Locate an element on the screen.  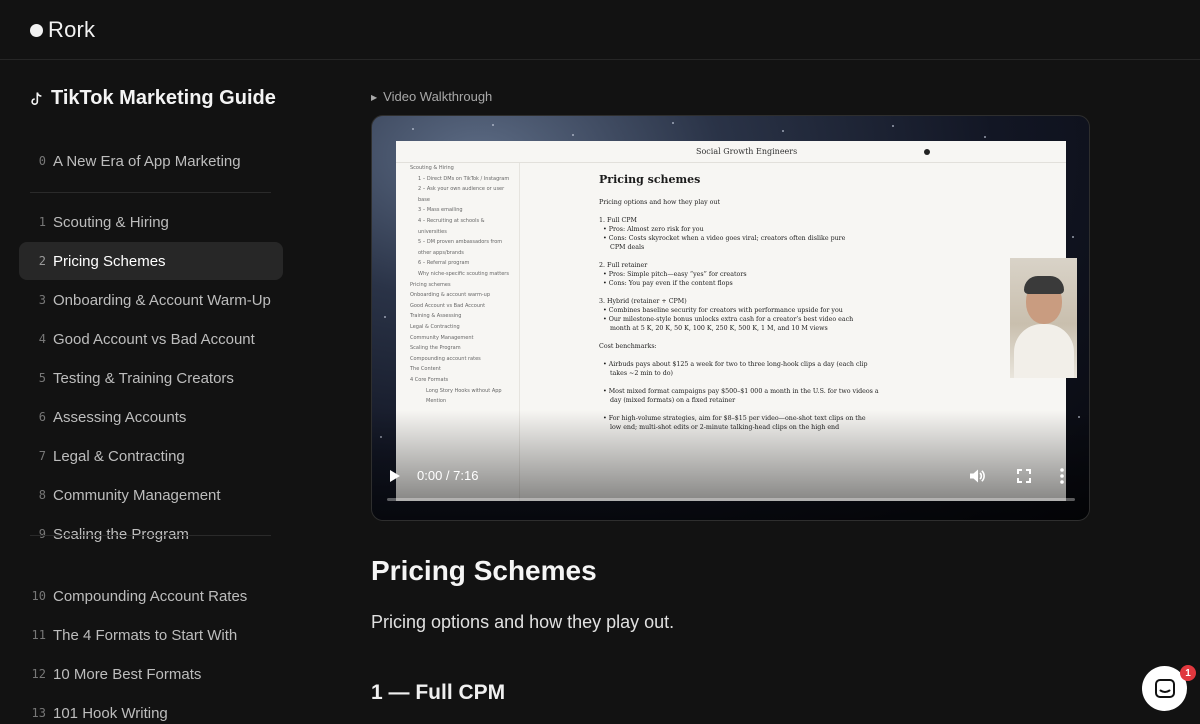
video-doc-toc-item: 3 – Mass emailing is located at coordinates (440, 210).